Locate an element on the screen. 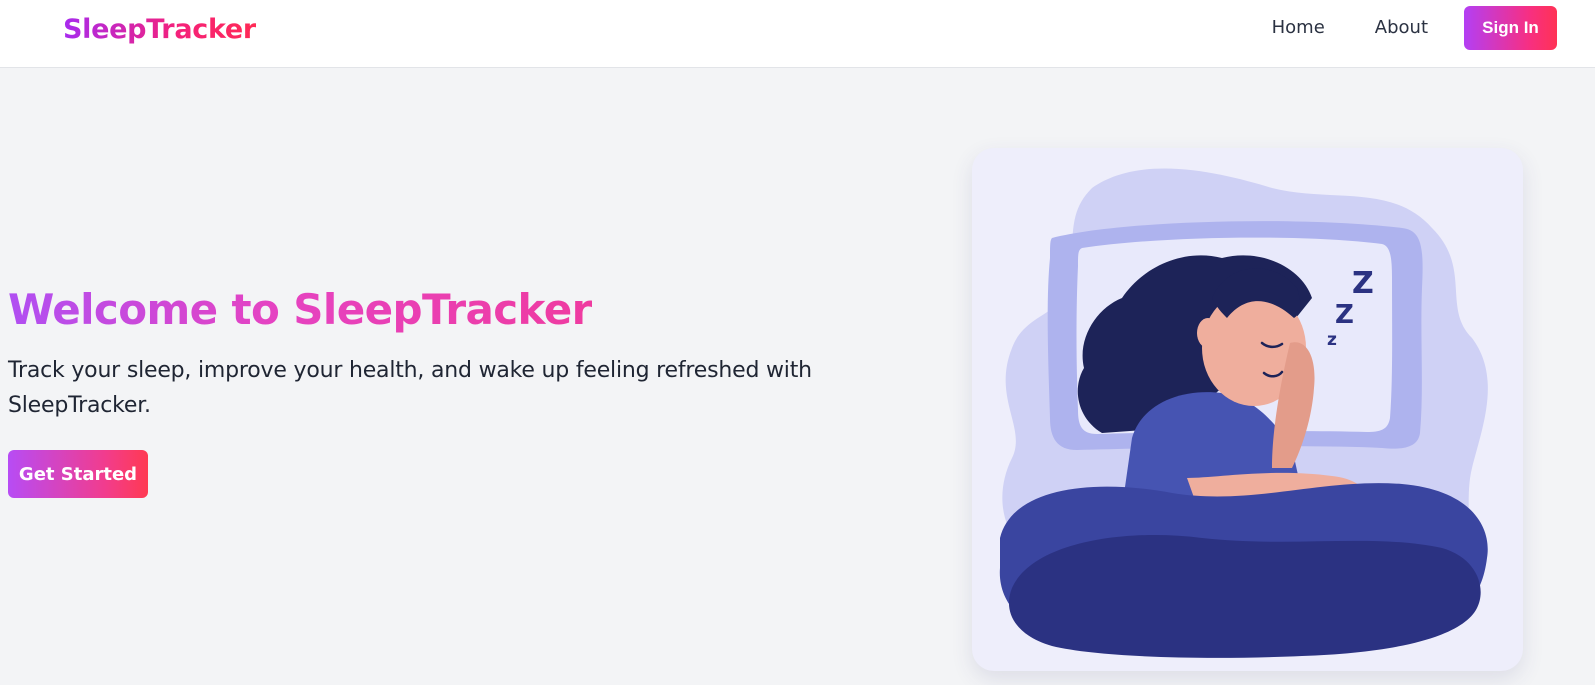  nav-link-about: About is located at coordinates (1401, 28).